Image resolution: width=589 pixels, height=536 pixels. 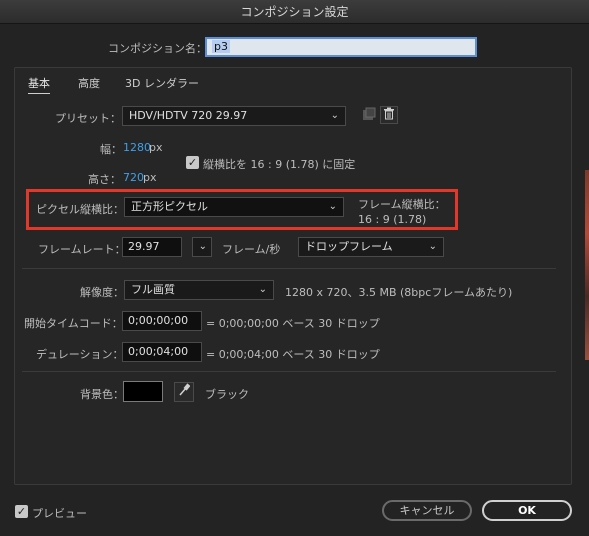 I want to click on frame-rate-preset-dropdown: ⌄, so click(x=202, y=247).